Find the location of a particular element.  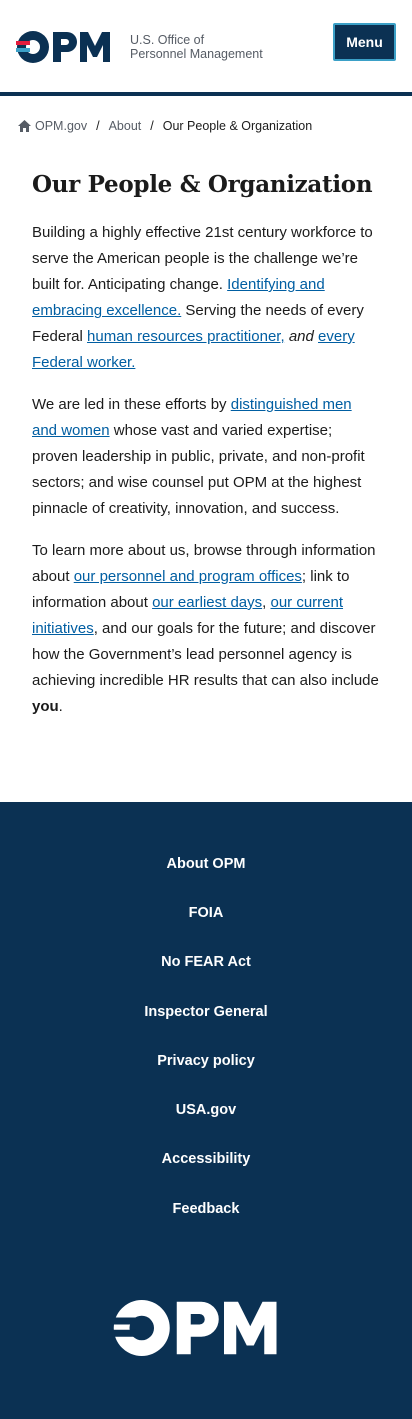

breadcrumb-home-link: OPM.gov is located at coordinates (52, 126).